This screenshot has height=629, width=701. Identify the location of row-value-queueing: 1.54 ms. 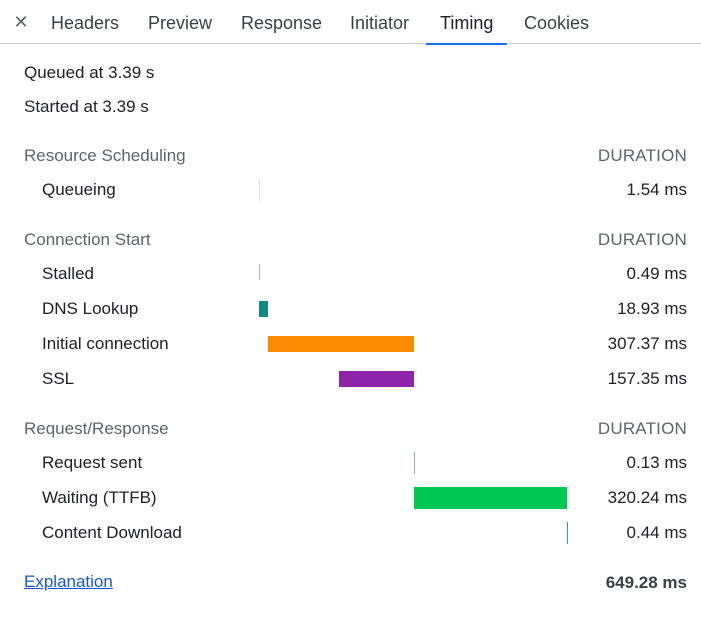
(656, 189).